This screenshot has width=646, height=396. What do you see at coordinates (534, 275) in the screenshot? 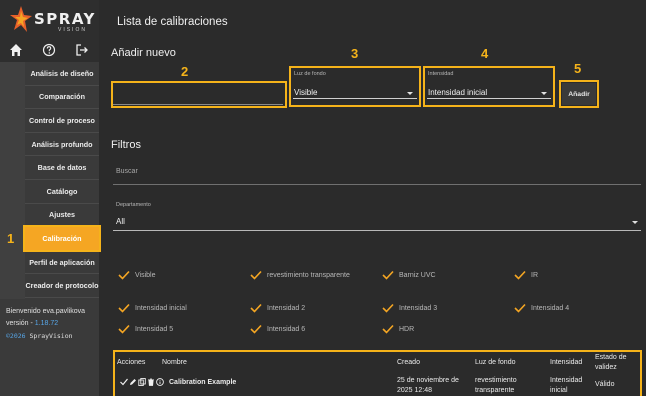
I see `filter-label: IR` at bounding box center [534, 275].